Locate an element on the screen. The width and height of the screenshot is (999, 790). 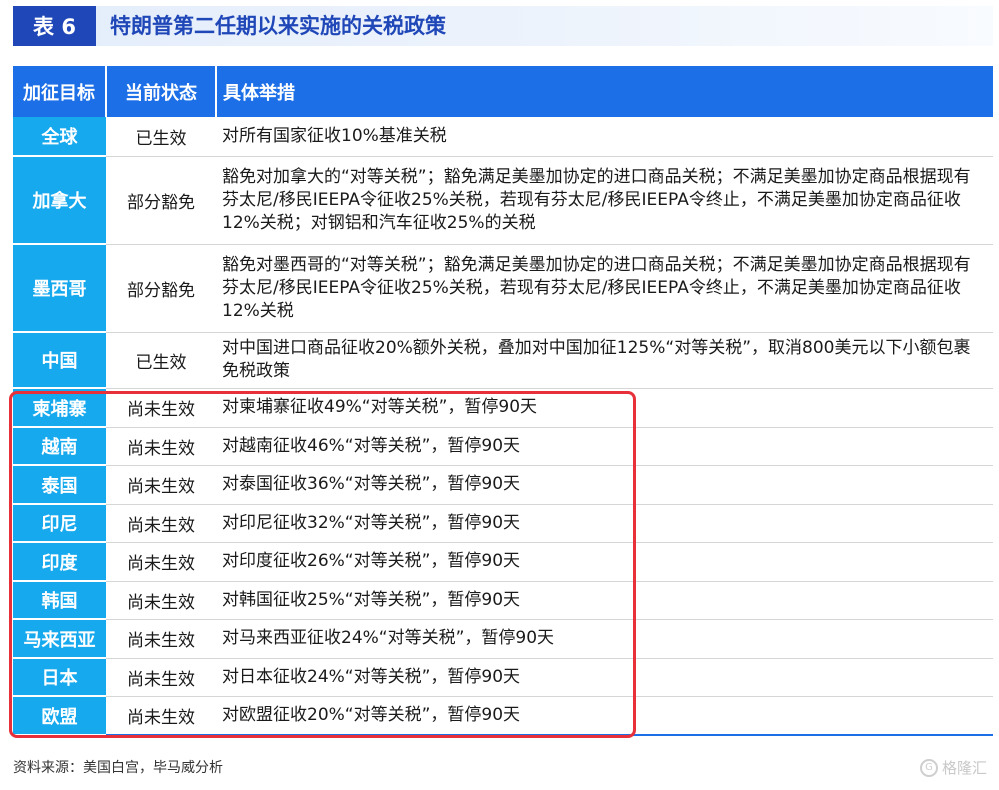
watermark-logo-icon: G is located at coordinates (928, 767).